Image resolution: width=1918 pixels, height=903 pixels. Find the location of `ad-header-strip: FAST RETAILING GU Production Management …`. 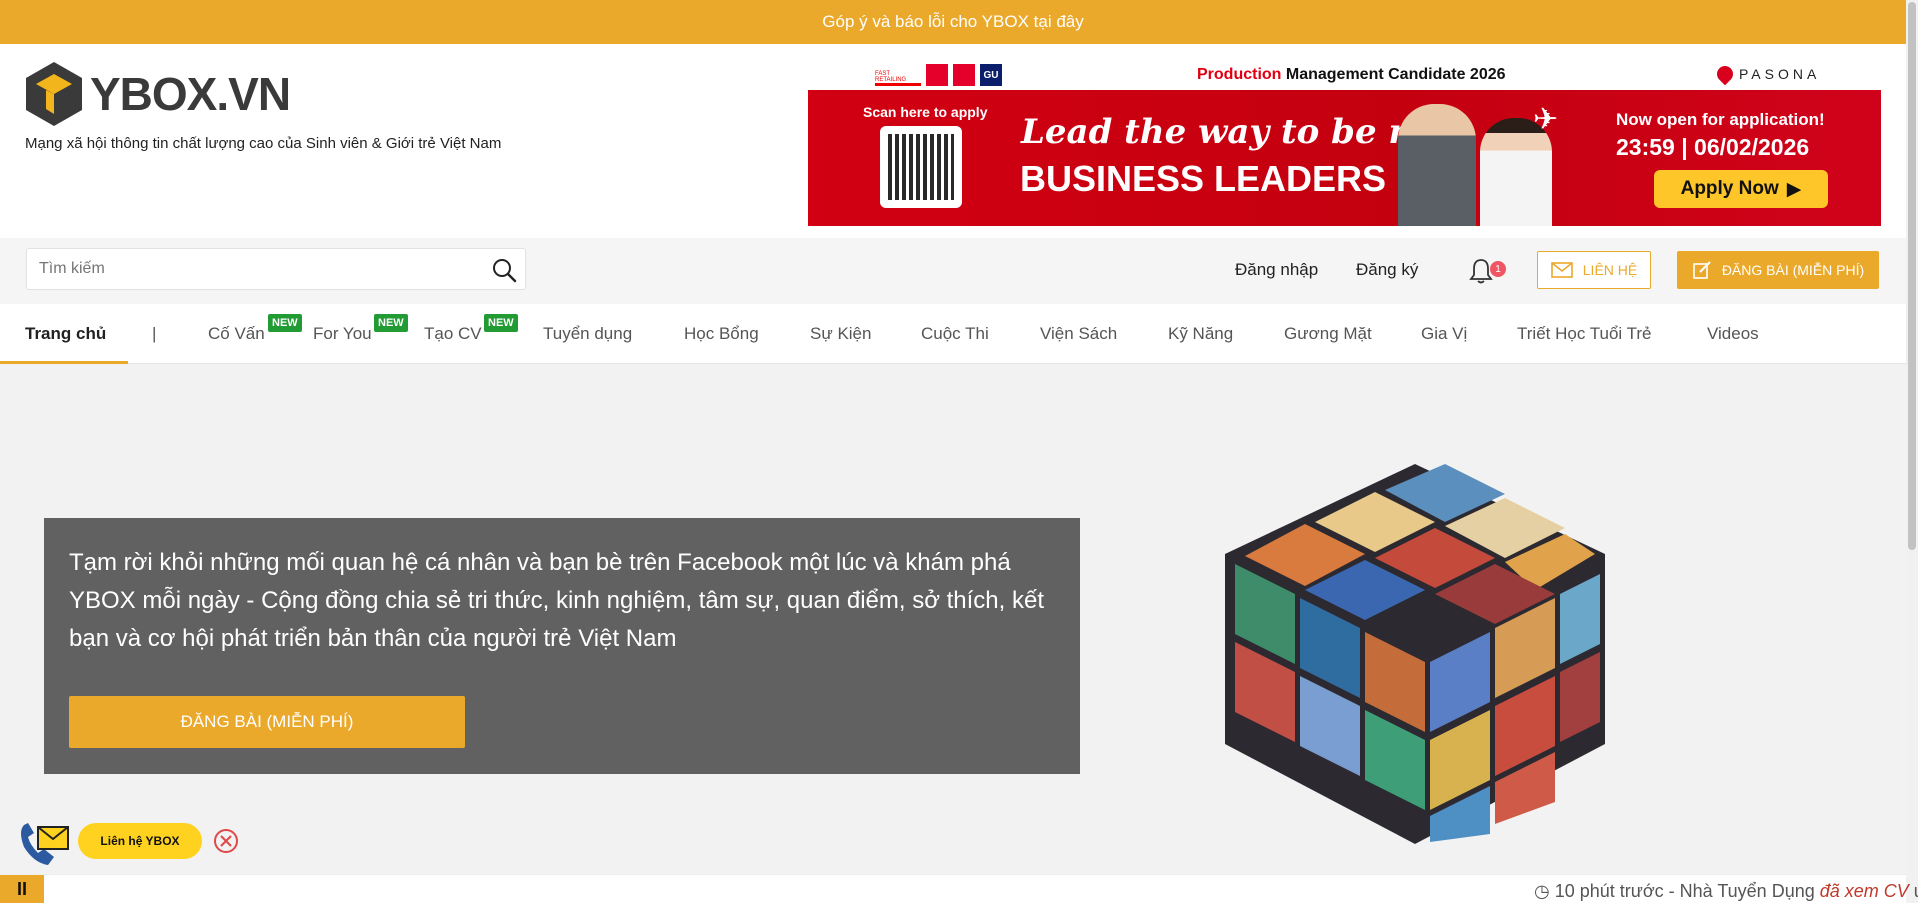

ad-header-strip: FAST RETAILING GU Production Management … is located at coordinates (1343, 75).